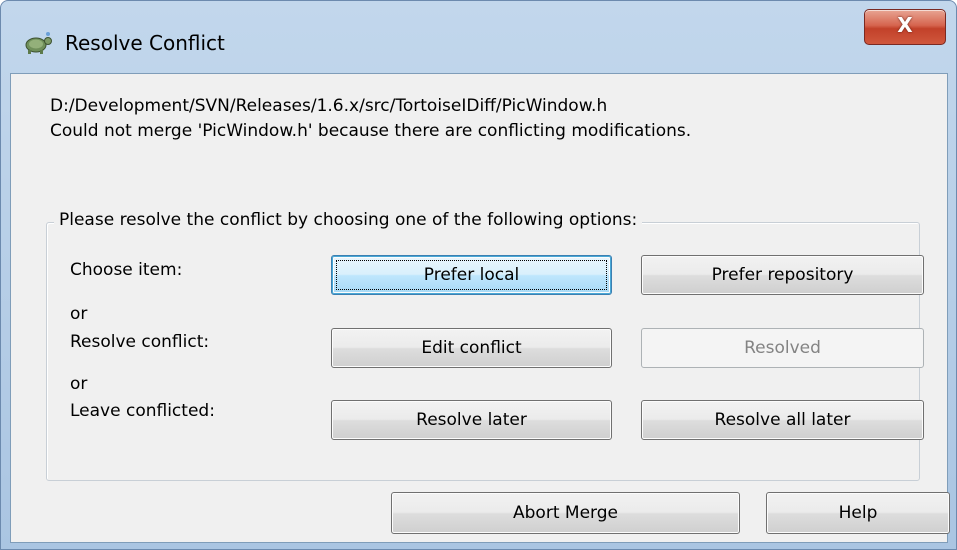  Describe the element at coordinates (478, 37) in the screenshot. I see `title-bar: Resolve Conflict X` at that location.